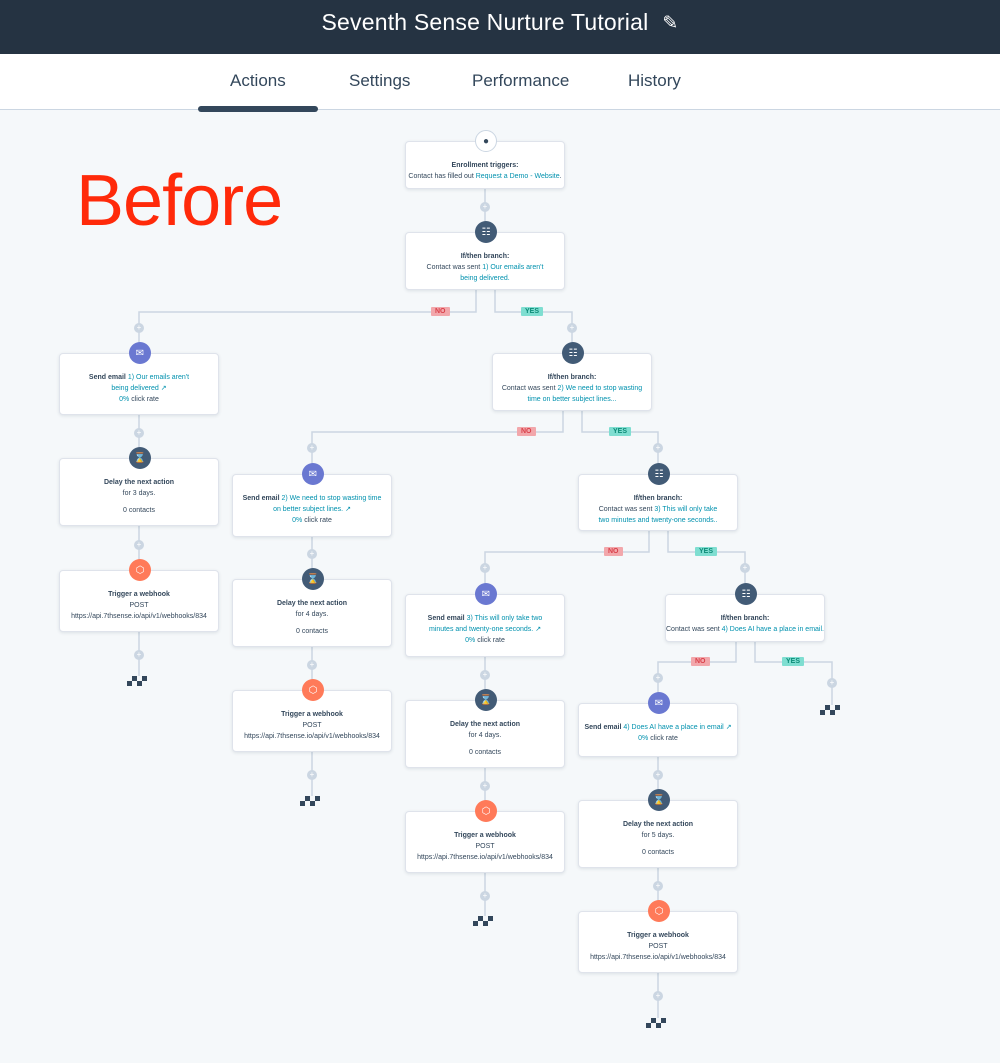  Describe the element at coordinates (658, 835) in the screenshot. I see `delay-duration: for 5 days.` at that location.